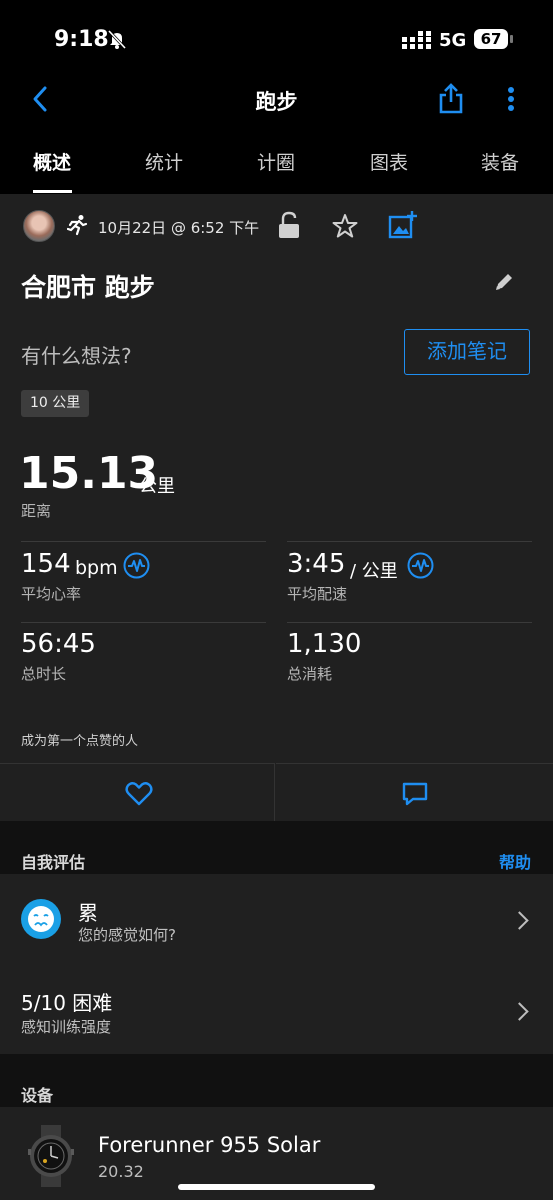 The width and height of the screenshot is (553, 1200). I want to click on tab-underline, so click(52, 191).